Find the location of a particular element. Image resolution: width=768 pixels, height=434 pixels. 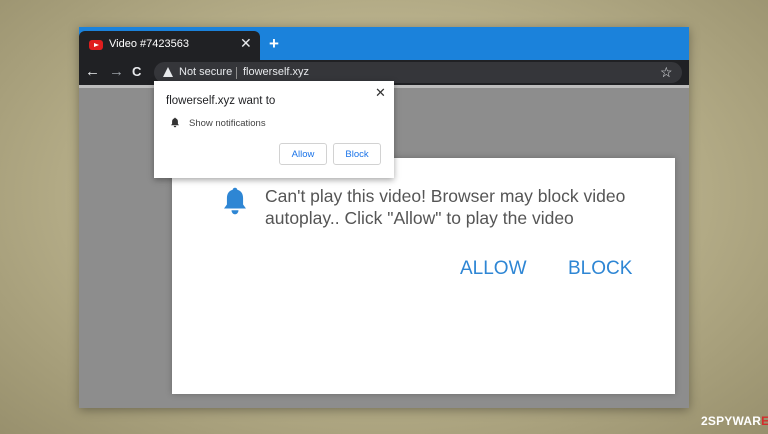

back-icon: ← is located at coordinates (92, 72).